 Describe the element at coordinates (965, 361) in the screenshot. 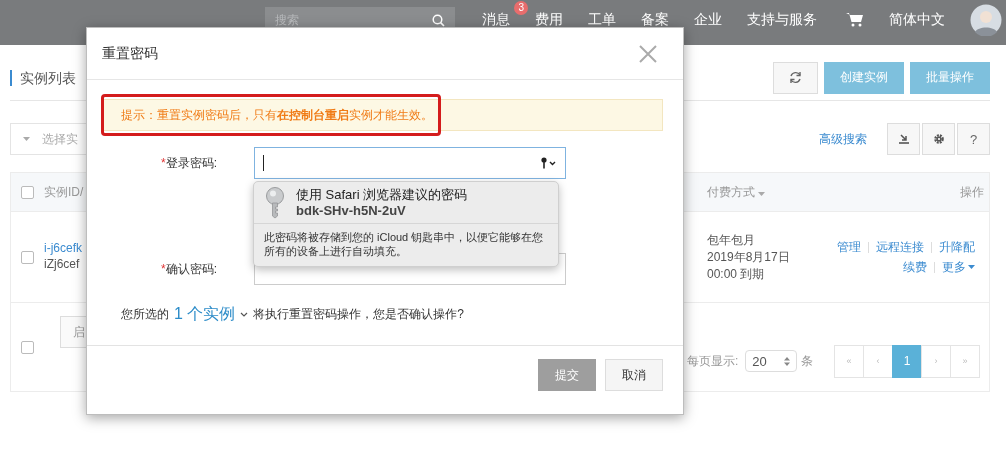

I see `page-button: »` at that location.